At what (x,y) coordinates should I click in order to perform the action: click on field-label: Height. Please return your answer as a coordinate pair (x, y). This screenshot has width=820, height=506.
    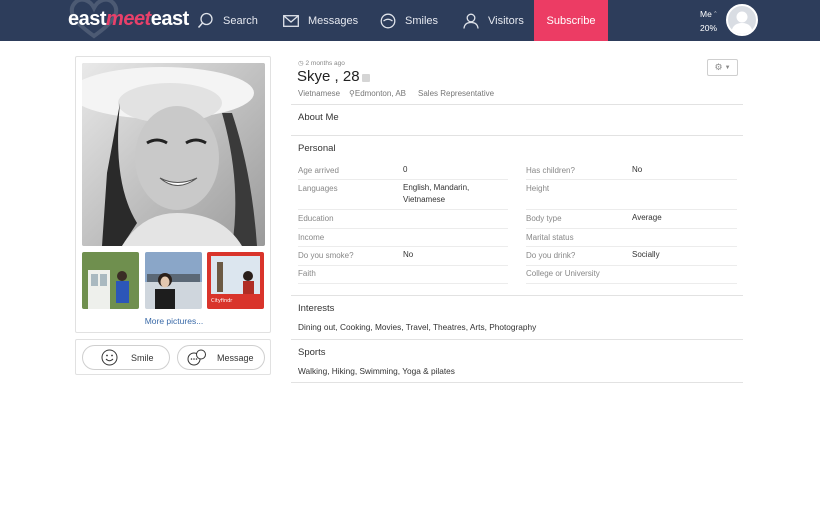
    Looking at the image, I should click on (538, 188).